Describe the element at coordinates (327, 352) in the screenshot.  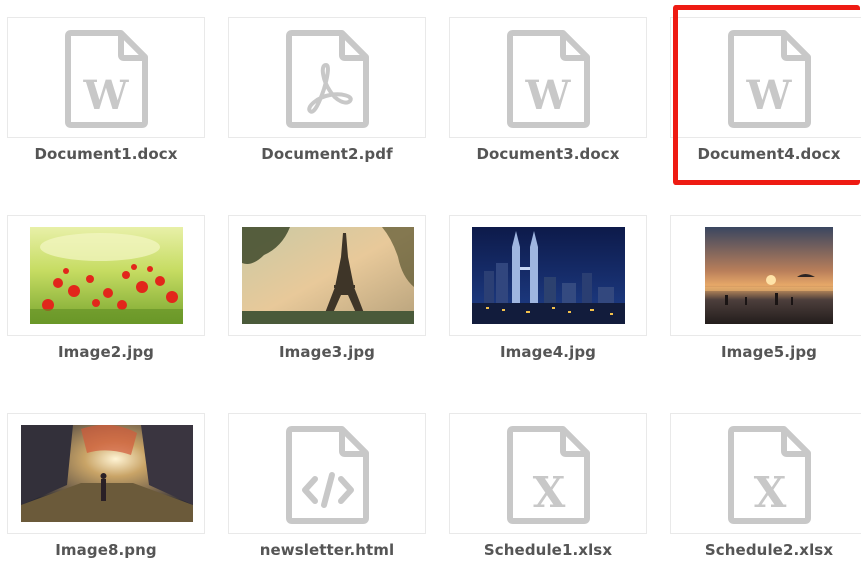
I see `file-name: Image3.jpg` at that location.